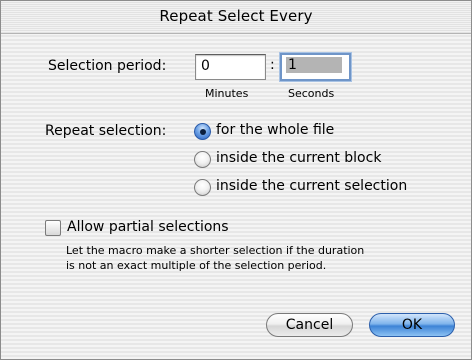 The width and height of the screenshot is (472, 360). What do you see at coordinates (412, 325) in the screenshot?
I see `ok-button: OK` at bounding box center [412, 325].